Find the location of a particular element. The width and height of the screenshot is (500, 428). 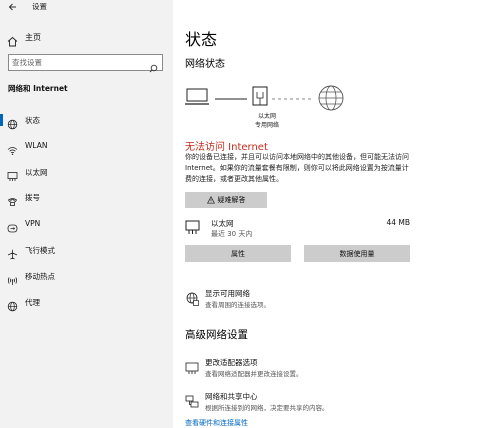

available-networks-icon is located at coordinates (192, 298).